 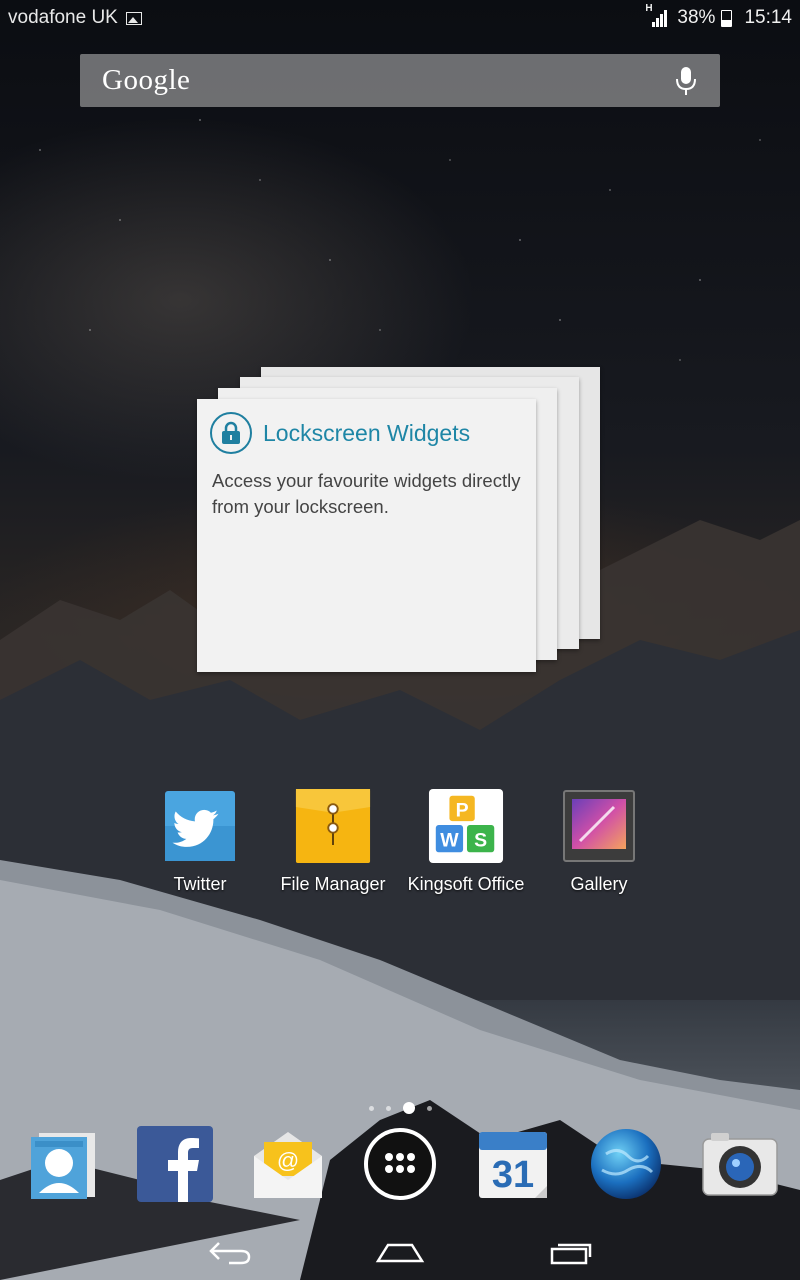 What do you see at coordinates (62, 1164) in the screenshot?
I see `contacts-icon` at bounding box center [62, 1164].